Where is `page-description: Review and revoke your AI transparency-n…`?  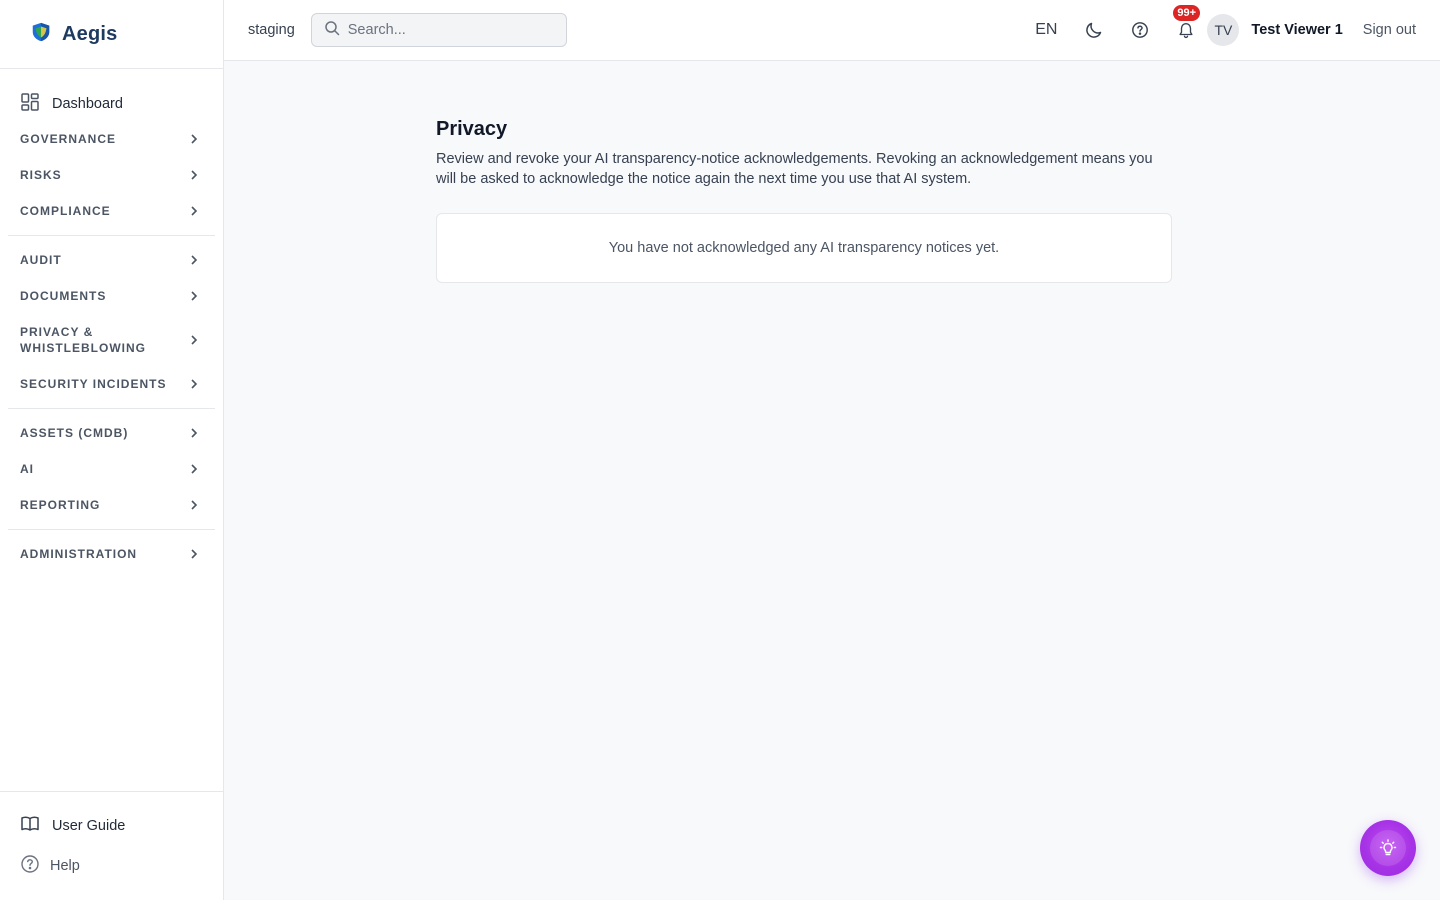 page-description: Review and revoke your AI transparency-n… is located at coordinates (794, 169).